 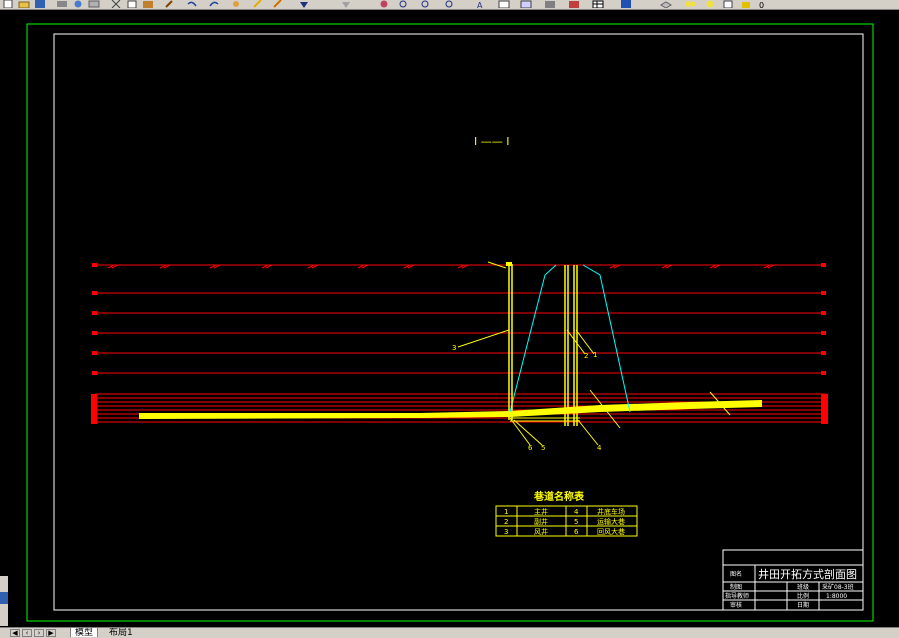 What do you see at coordinates (480, 4) in the screenshot?
I see `svg-text: A` at bounding box center [480, 4].